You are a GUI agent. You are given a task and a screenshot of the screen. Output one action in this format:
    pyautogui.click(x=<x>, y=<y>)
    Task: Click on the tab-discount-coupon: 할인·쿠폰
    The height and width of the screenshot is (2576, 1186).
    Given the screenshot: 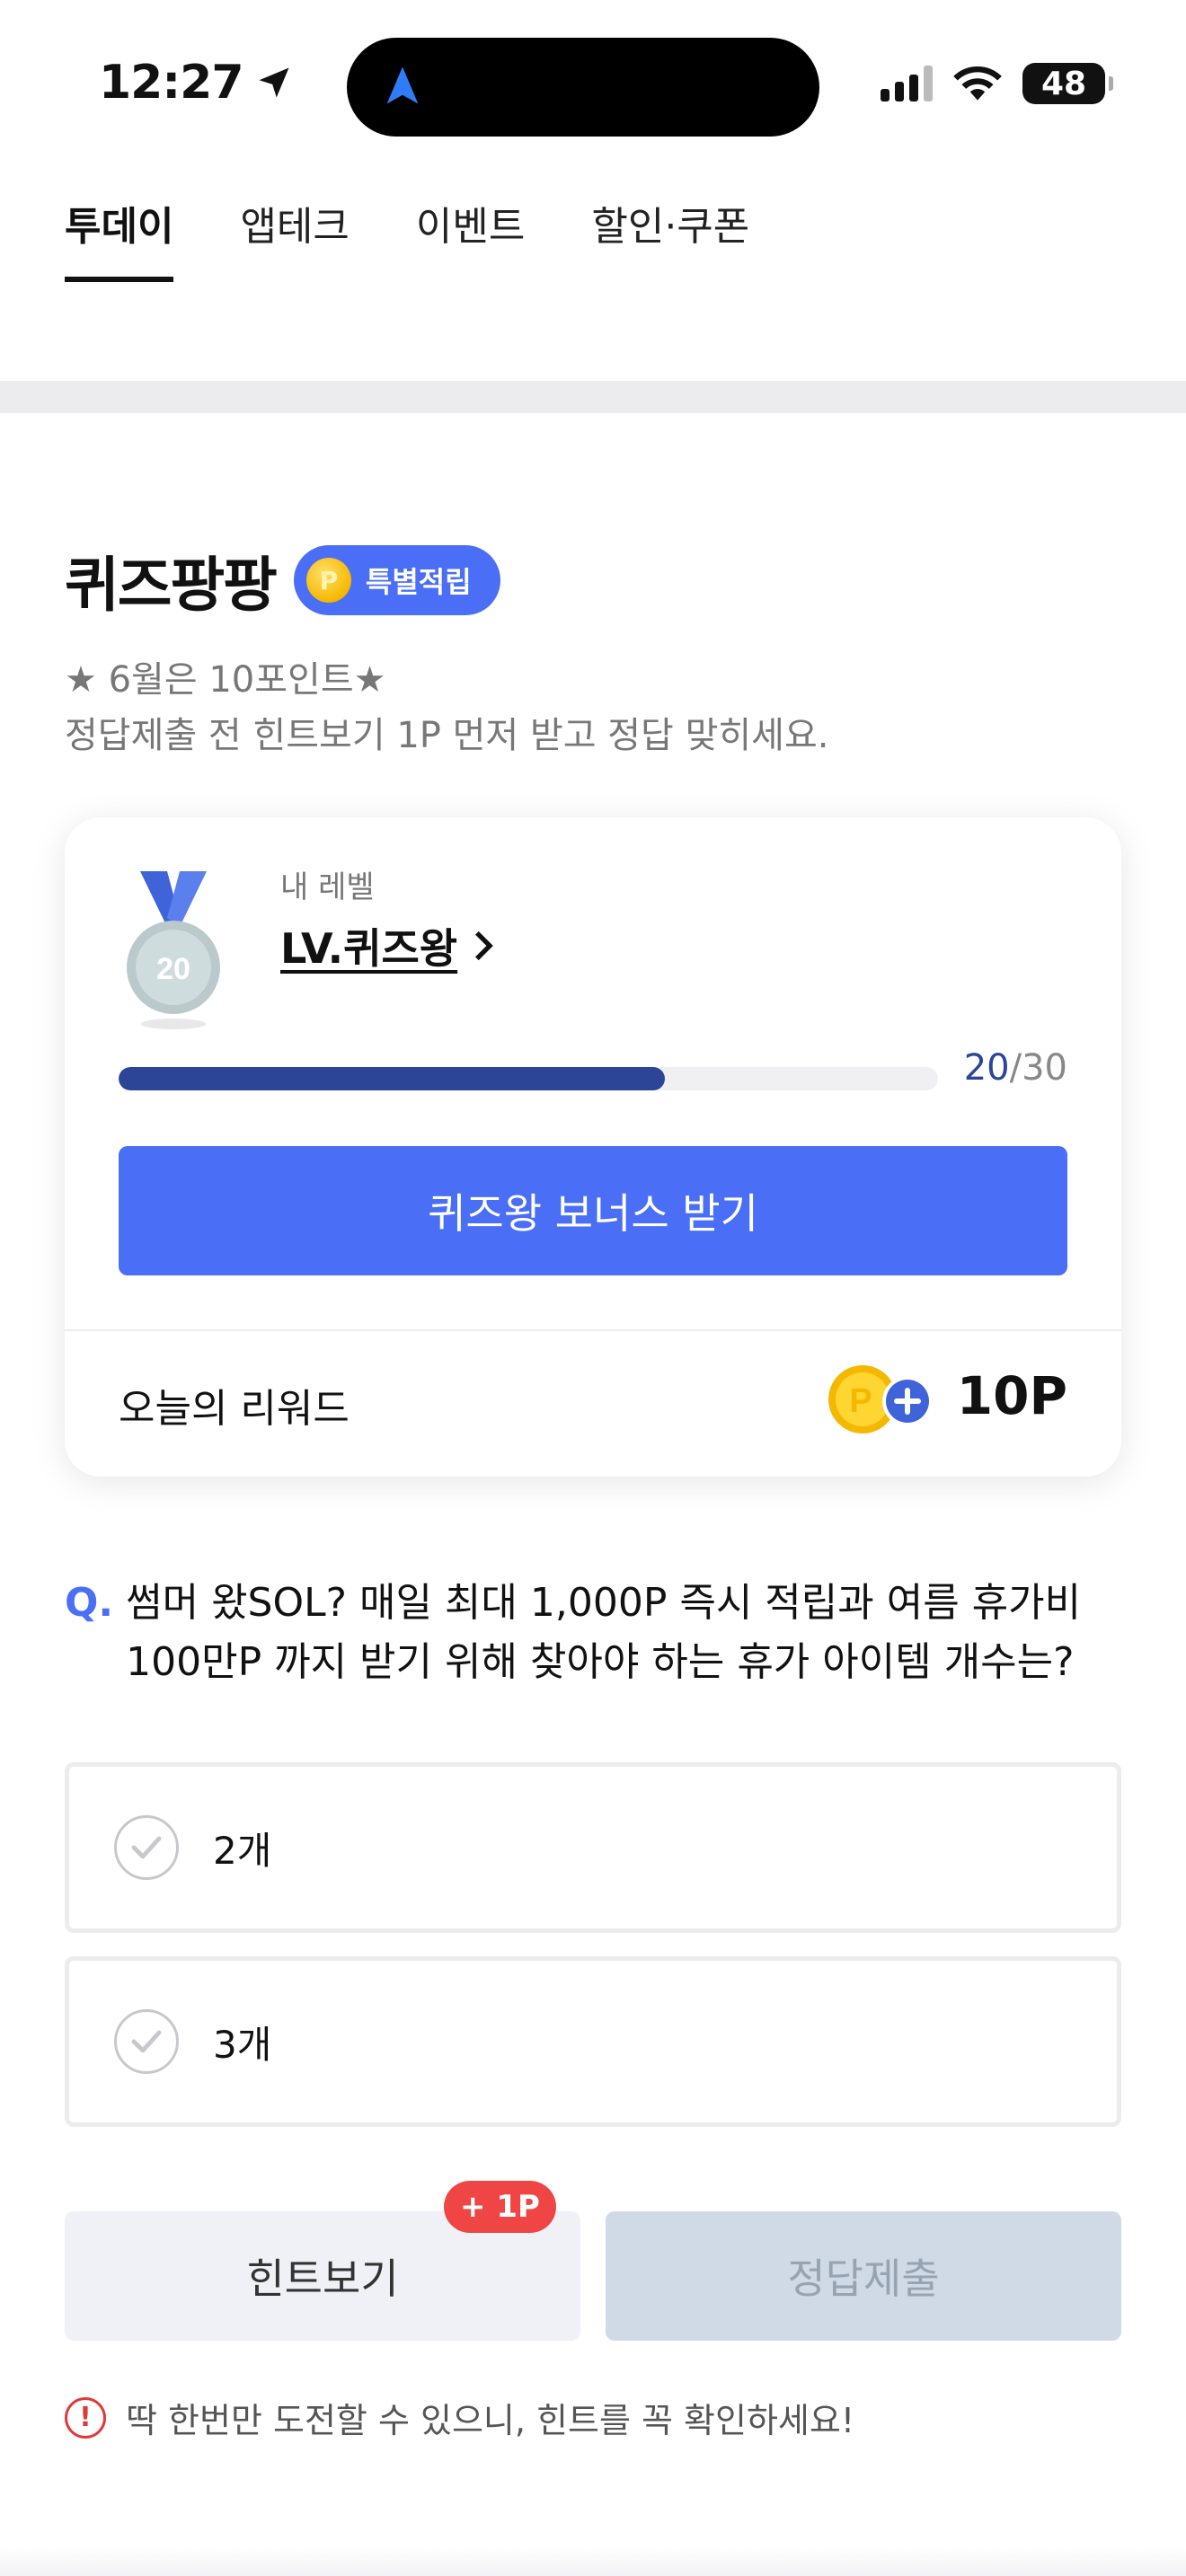 What is the action you would take?
    pyautogui.click(x=670, y=238)
    